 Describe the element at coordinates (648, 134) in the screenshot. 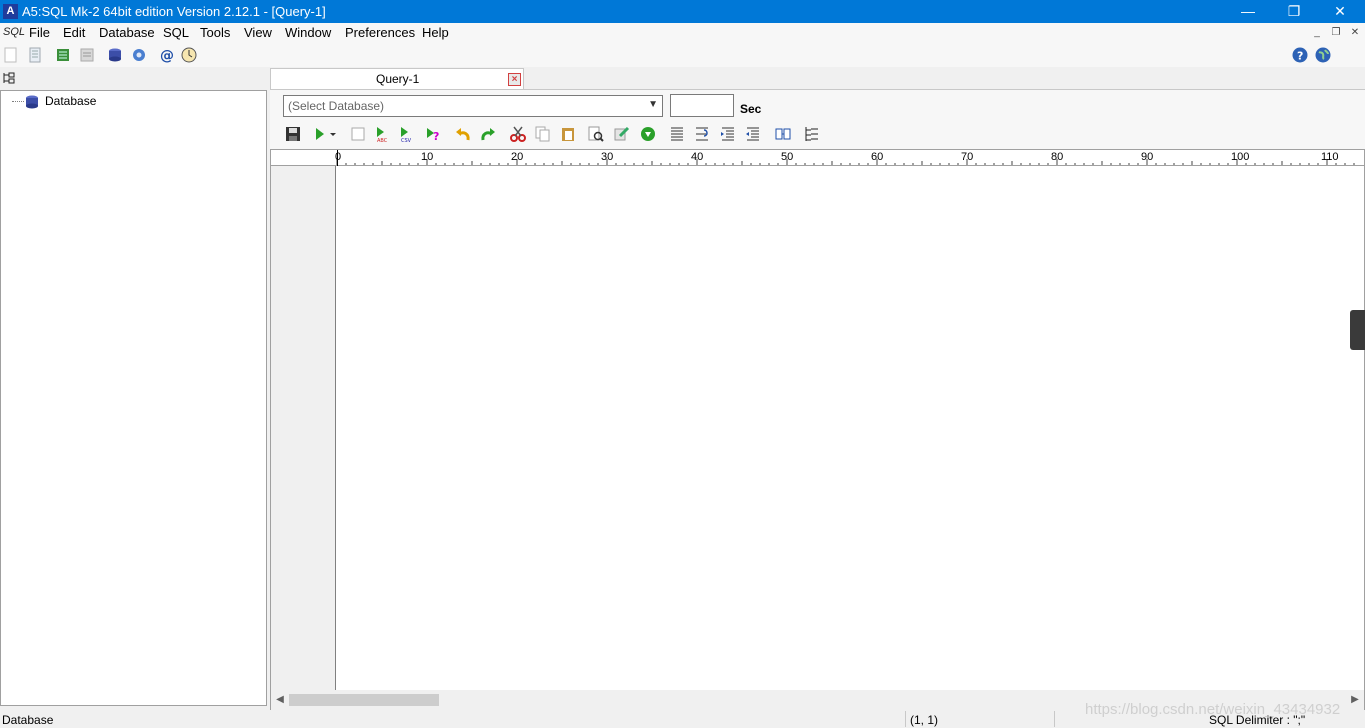

I see `refresh-icon` at that location.